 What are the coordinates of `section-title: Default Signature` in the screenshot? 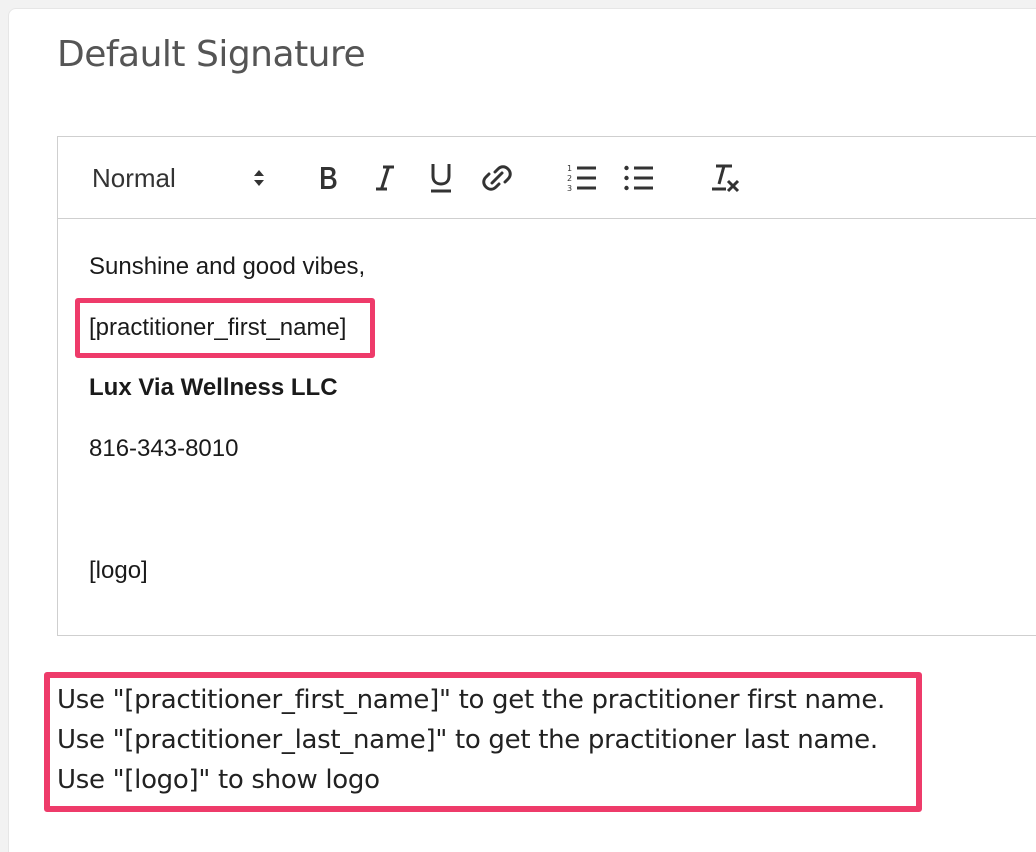 It's located at (211, 54).